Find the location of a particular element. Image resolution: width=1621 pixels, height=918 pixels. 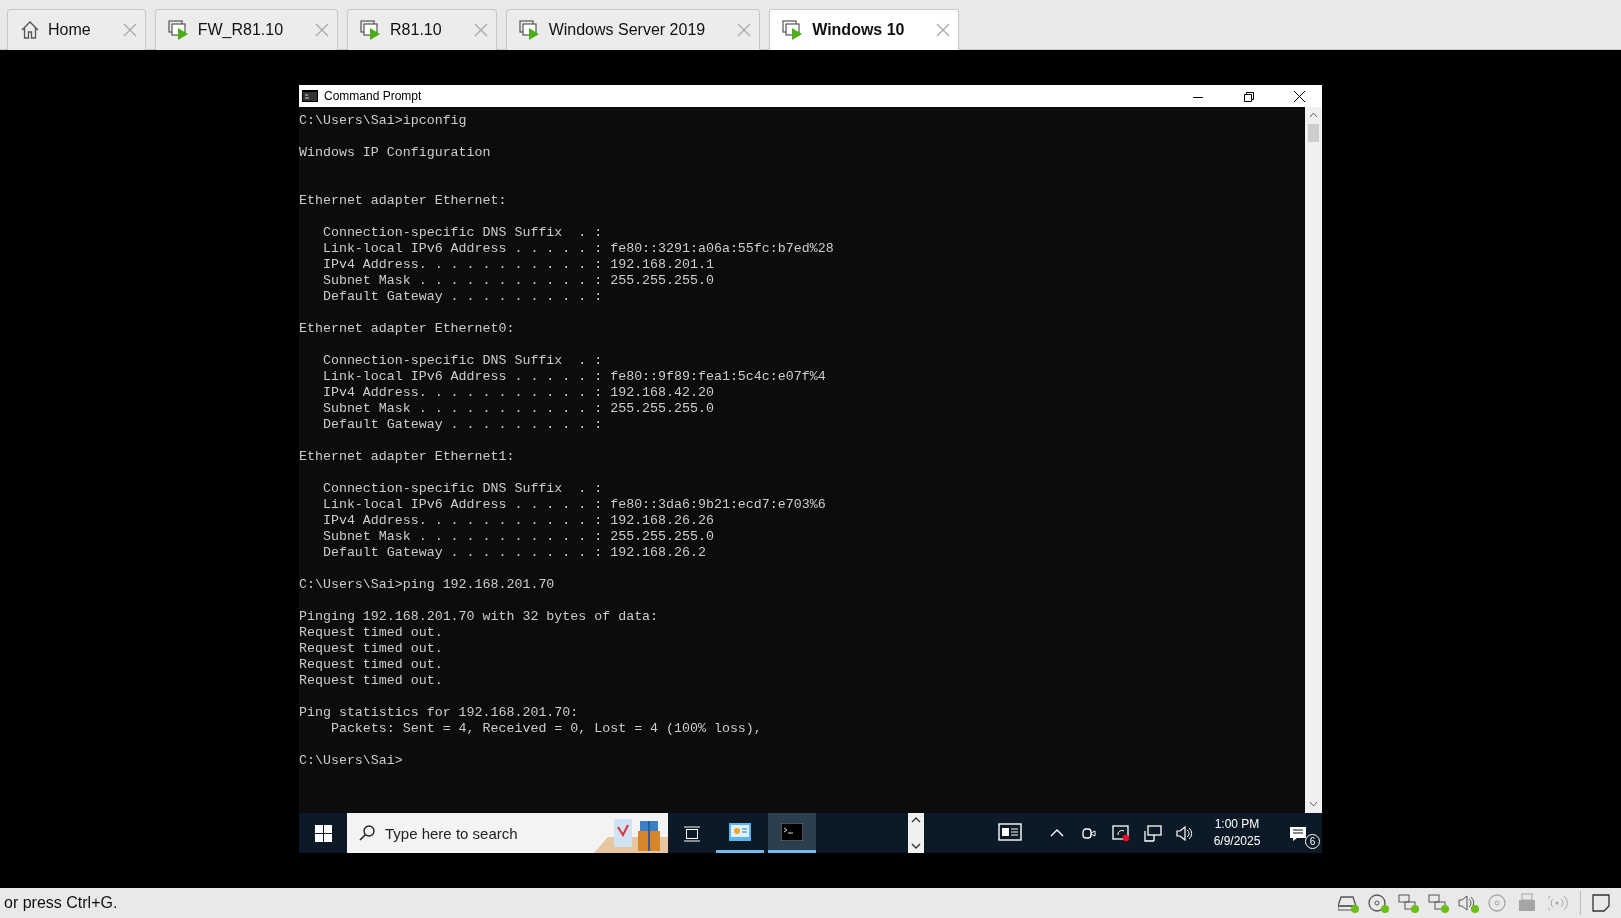

console-line: C:\Users\Sai>ping 192.168.201.70 is located at coordinates (427, 585).